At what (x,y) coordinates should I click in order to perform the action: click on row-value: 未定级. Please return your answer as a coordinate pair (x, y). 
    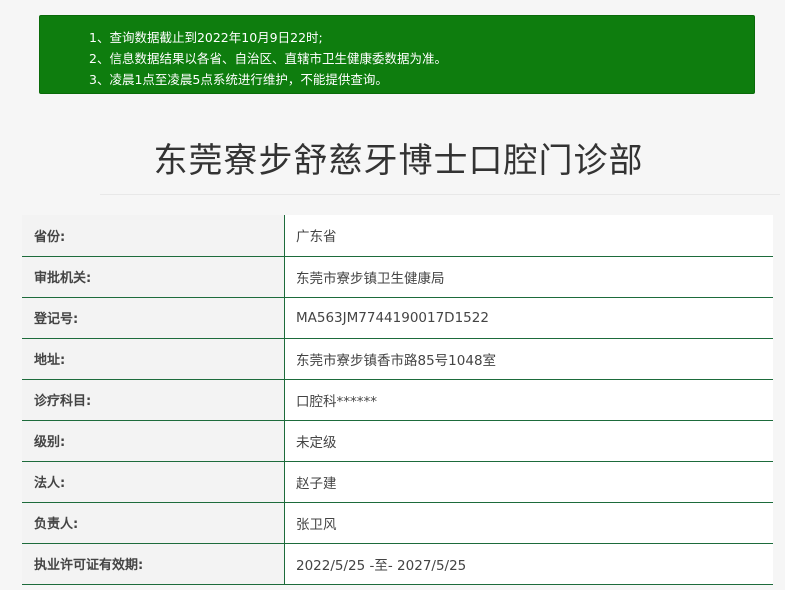
    Looking at the image, I should click on (529, 441).